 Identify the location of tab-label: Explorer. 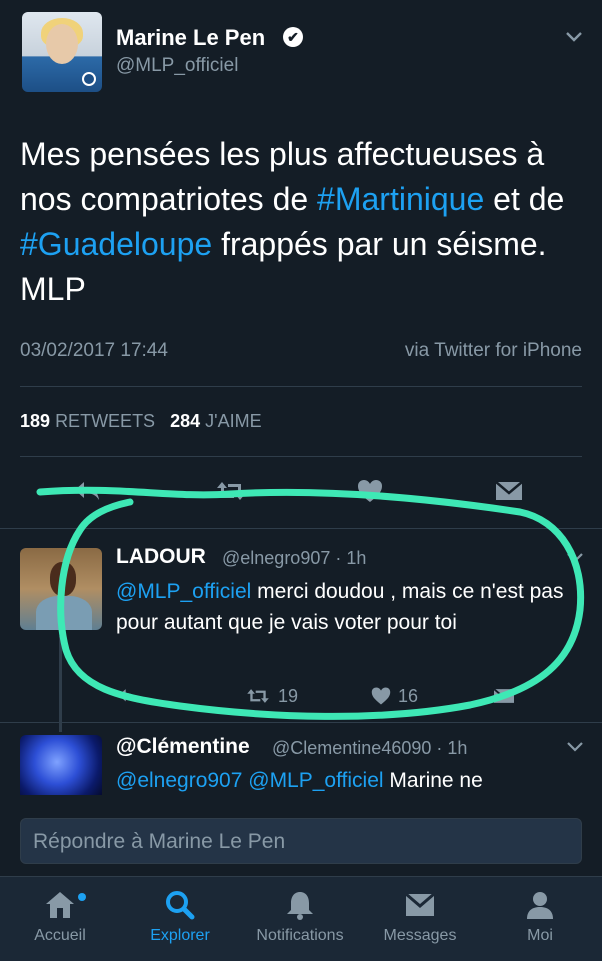
(180, 935).